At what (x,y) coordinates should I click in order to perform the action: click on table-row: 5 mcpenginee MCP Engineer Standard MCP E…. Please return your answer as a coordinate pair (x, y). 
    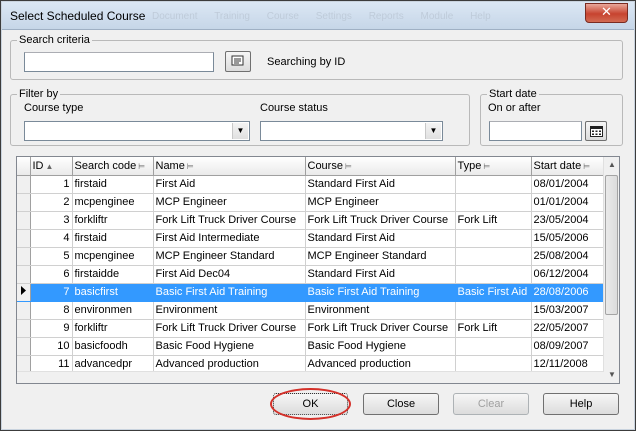
    Looking at the image, I should click on (311, 256).